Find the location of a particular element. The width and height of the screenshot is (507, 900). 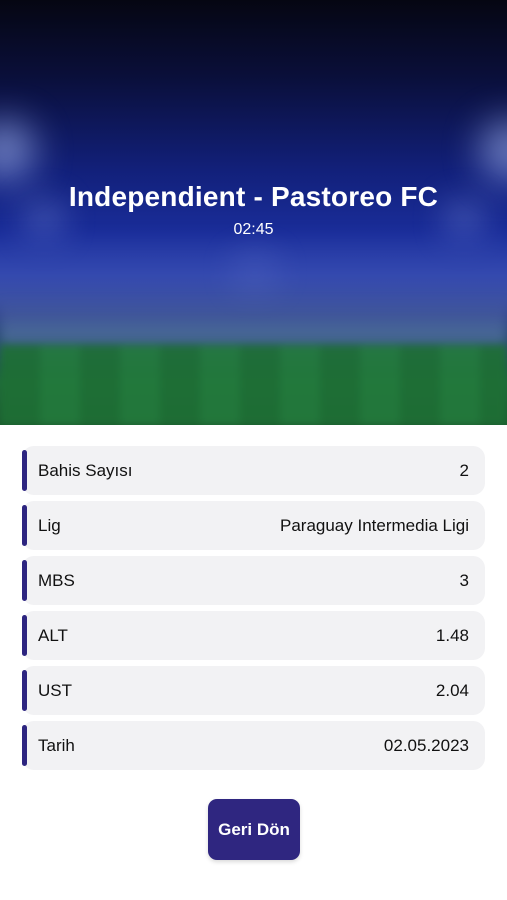

detail-value: Paraguay Intermedia Ligi is located at coordinates (374, 525).